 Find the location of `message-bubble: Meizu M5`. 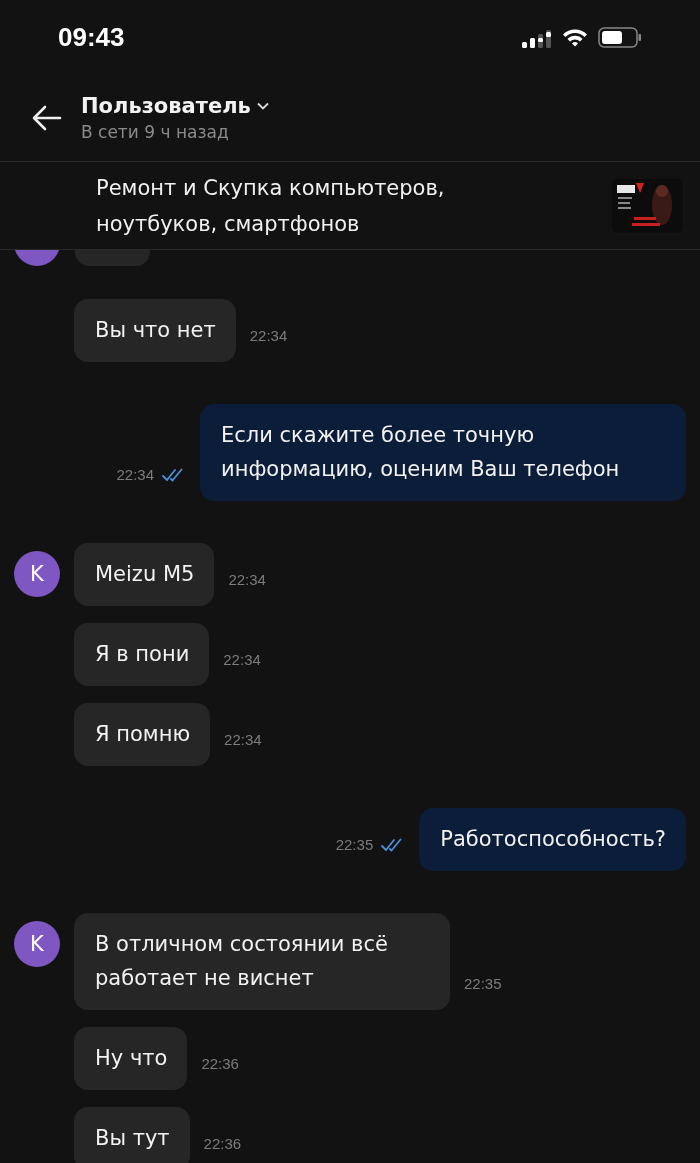

message-bubble: Meizu M5 is located at coordinates (144, 574).